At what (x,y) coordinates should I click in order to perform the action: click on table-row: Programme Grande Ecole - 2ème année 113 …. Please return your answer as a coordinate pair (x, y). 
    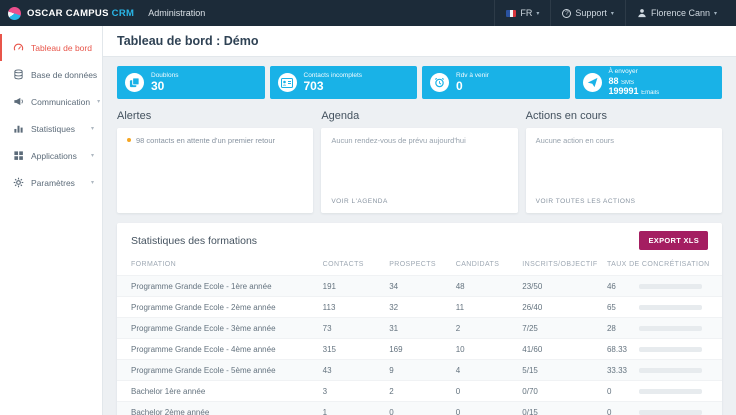
    Looking at the image, I should click on (419, 307).